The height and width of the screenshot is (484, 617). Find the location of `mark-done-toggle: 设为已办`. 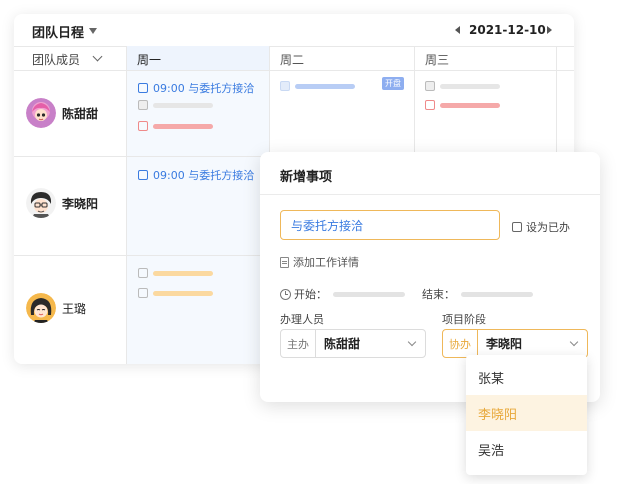

mark-done-toggle: 设为已办 is located at coordinates (541, 227).